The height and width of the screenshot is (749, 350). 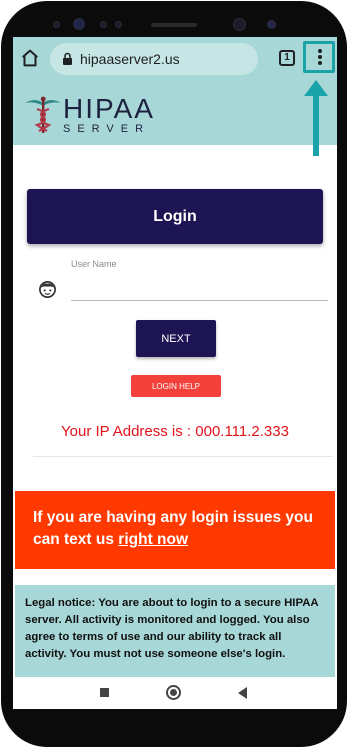 I want to click on earpiece-speaker, so click(x=174, y=25).